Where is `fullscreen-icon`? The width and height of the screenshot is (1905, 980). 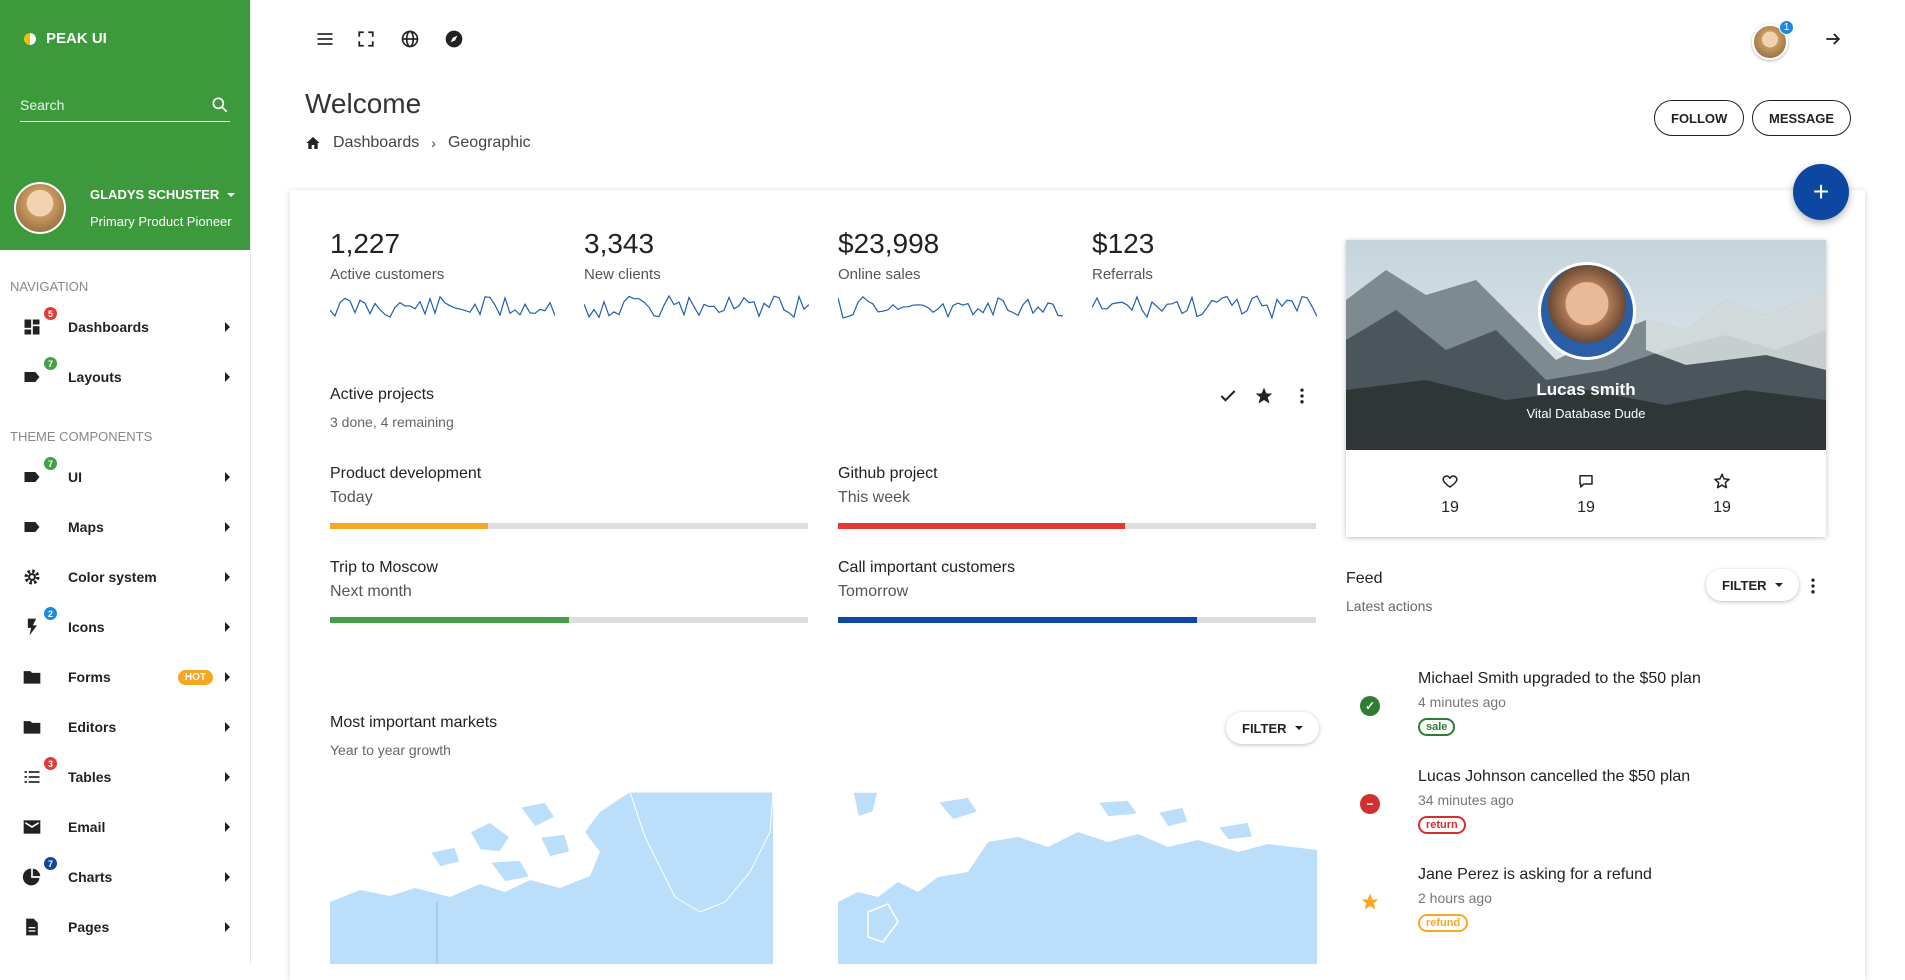
fullscreen-icon is located at coordinates (366, 39).